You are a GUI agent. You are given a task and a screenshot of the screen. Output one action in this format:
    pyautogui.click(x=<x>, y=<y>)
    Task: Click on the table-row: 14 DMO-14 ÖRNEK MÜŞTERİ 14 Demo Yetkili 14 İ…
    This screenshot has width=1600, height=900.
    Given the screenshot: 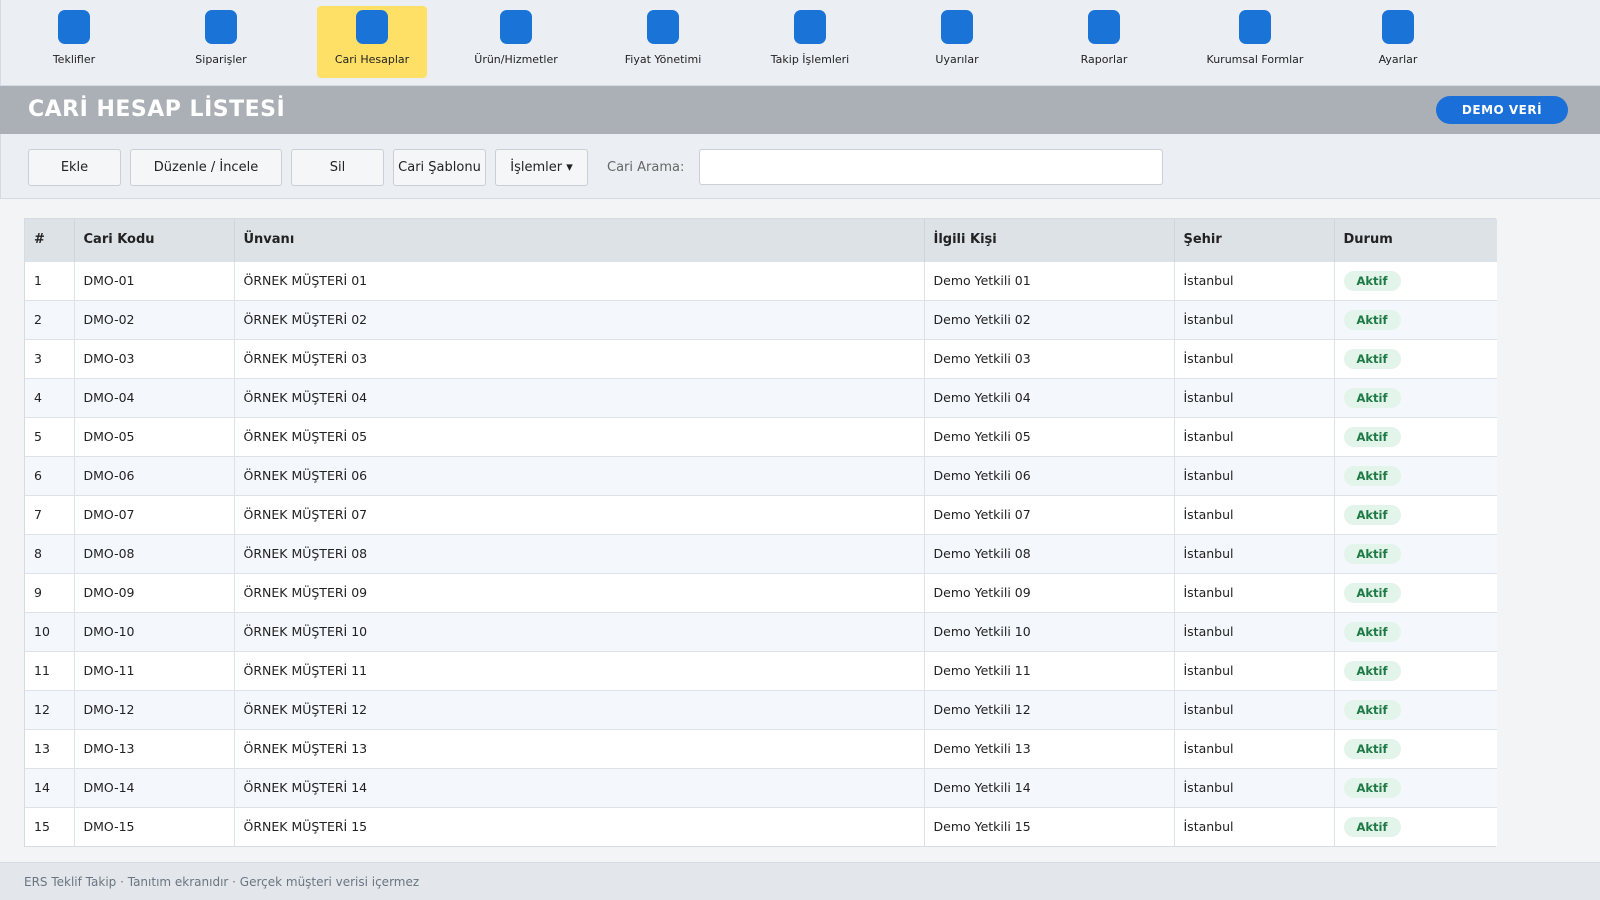 What is the action you would take?
    pyautogui.click(x=761, y=787)
    